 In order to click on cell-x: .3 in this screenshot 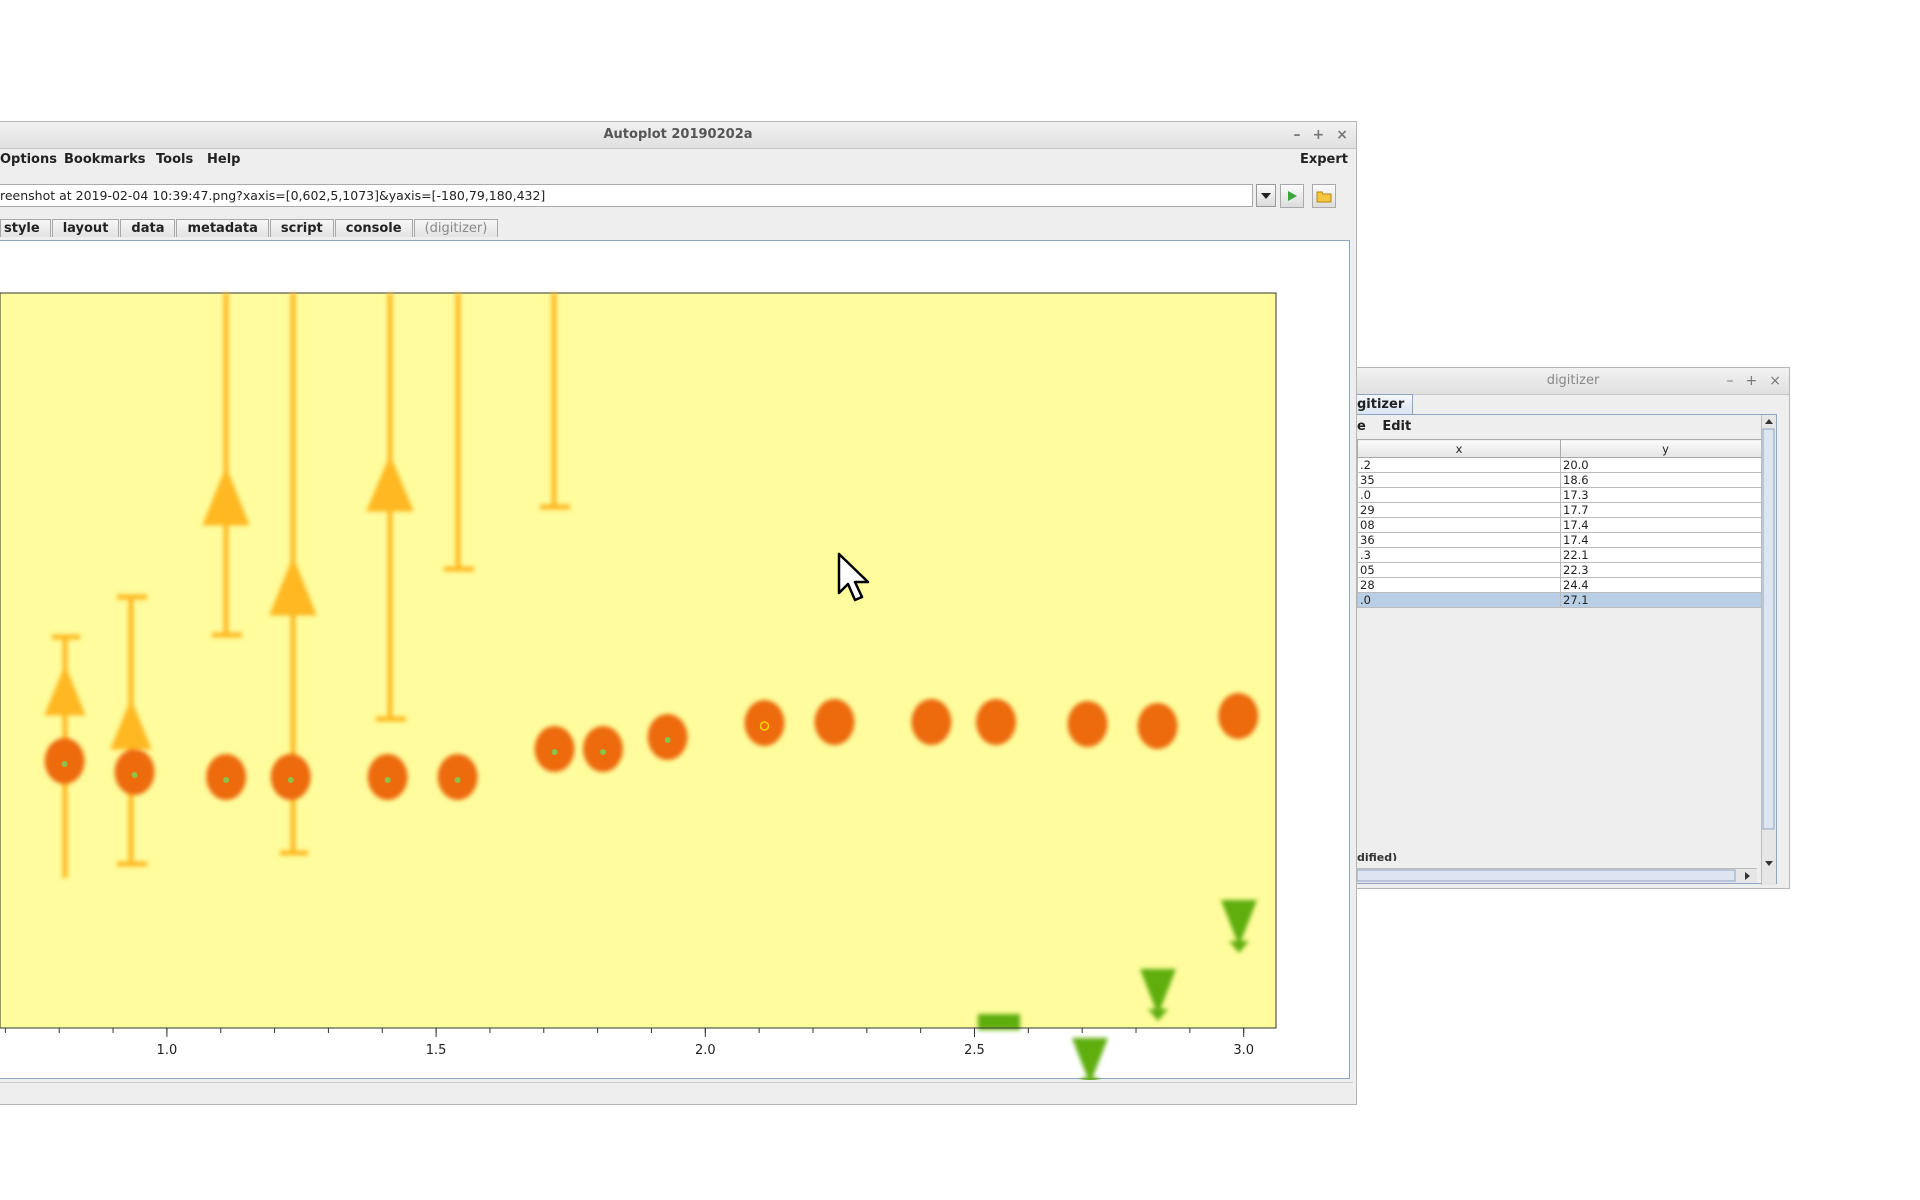, I will do `click(1459, 555)`.